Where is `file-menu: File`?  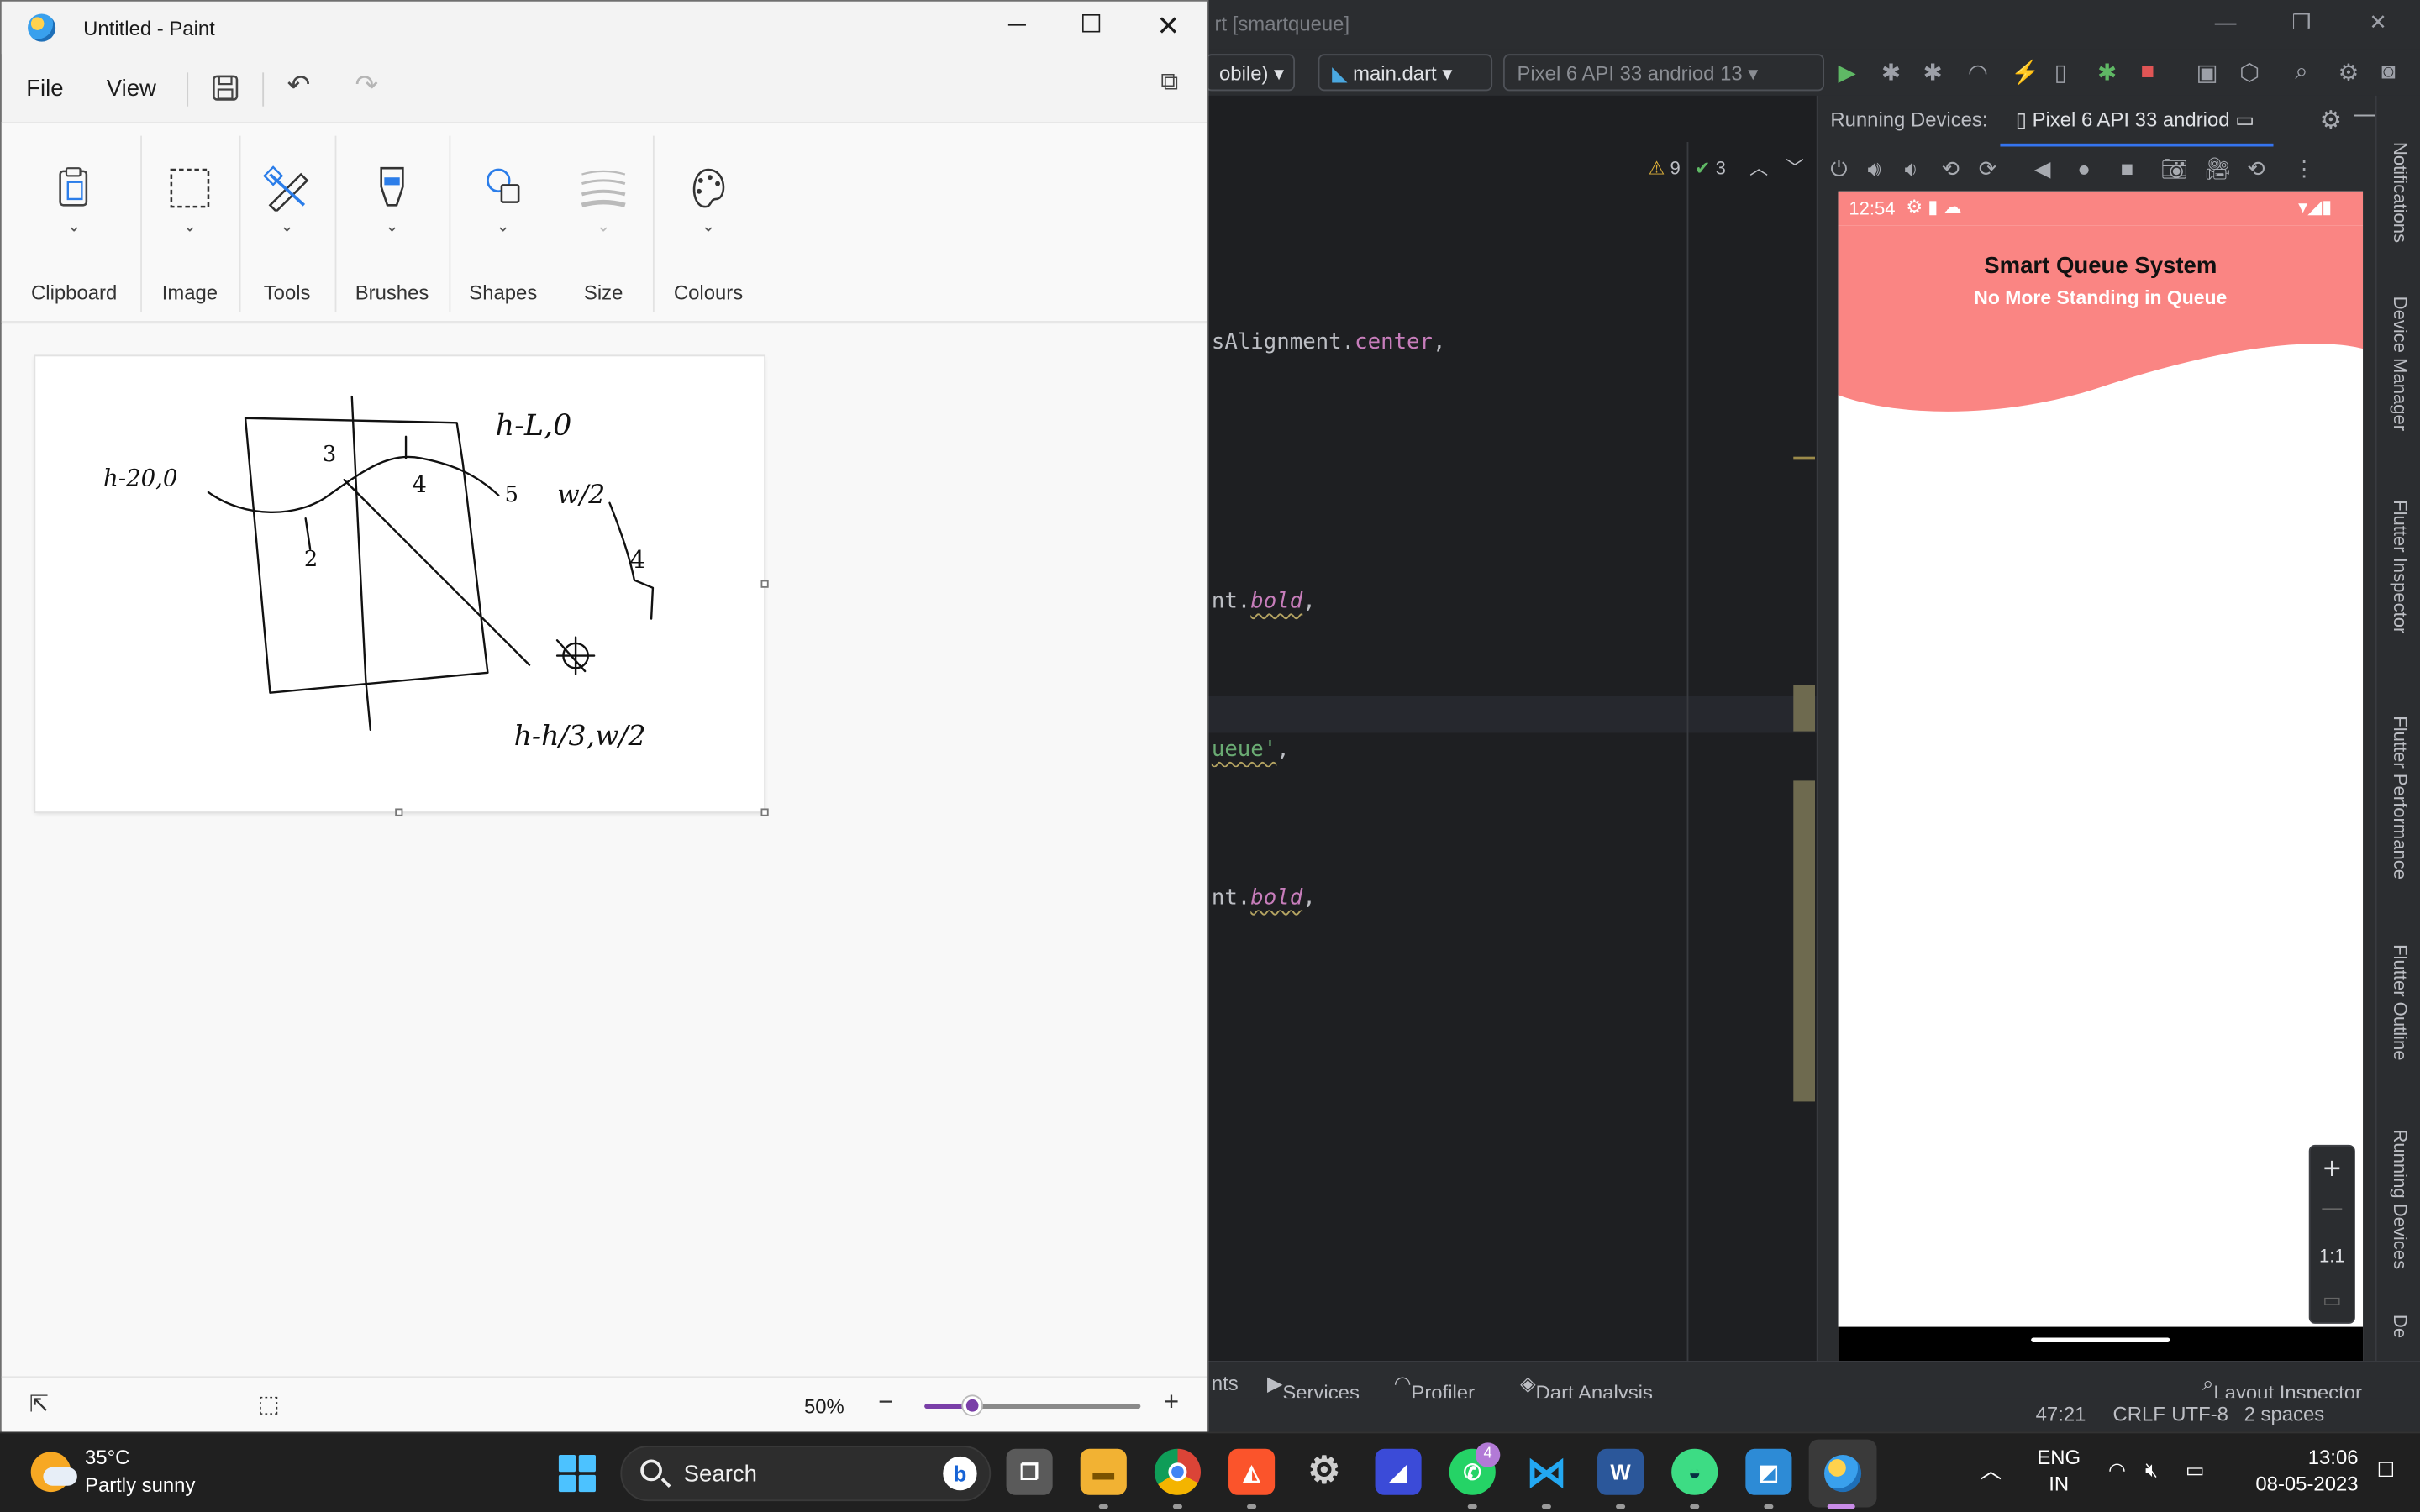
file-menu: File is located at coordinates (44, 89).